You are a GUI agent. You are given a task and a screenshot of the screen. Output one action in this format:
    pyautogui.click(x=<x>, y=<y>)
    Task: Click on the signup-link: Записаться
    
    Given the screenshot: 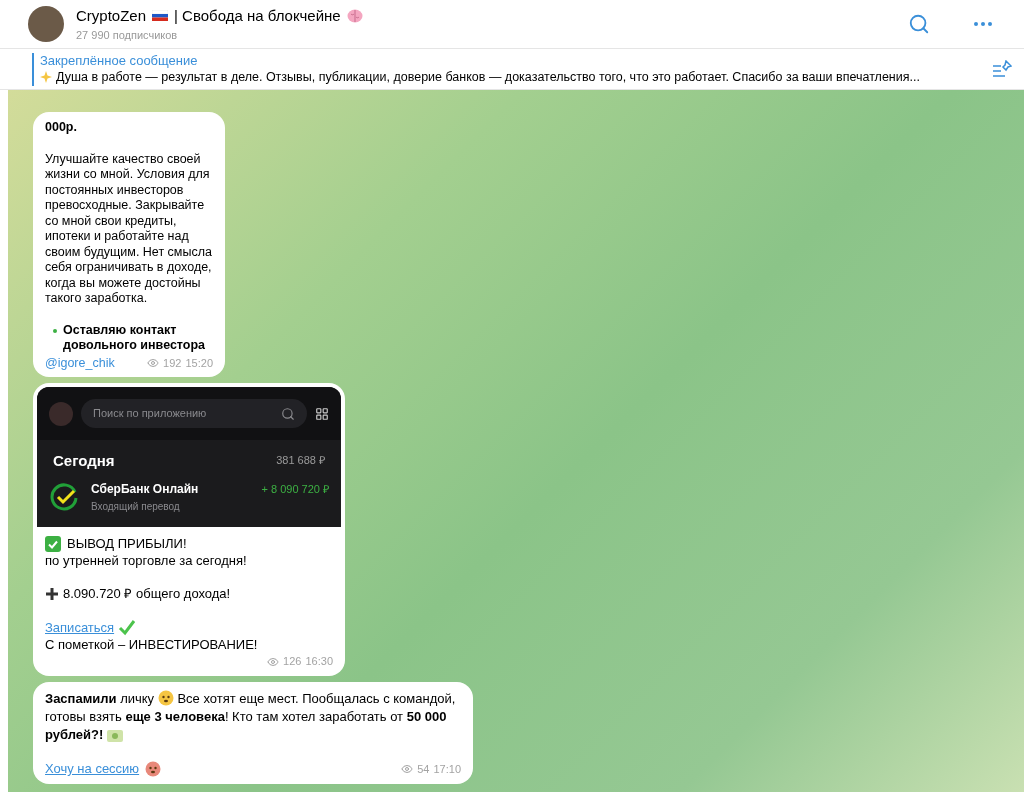 What is the action you would take?
    pyautogui.click(x=80, y=627)
    